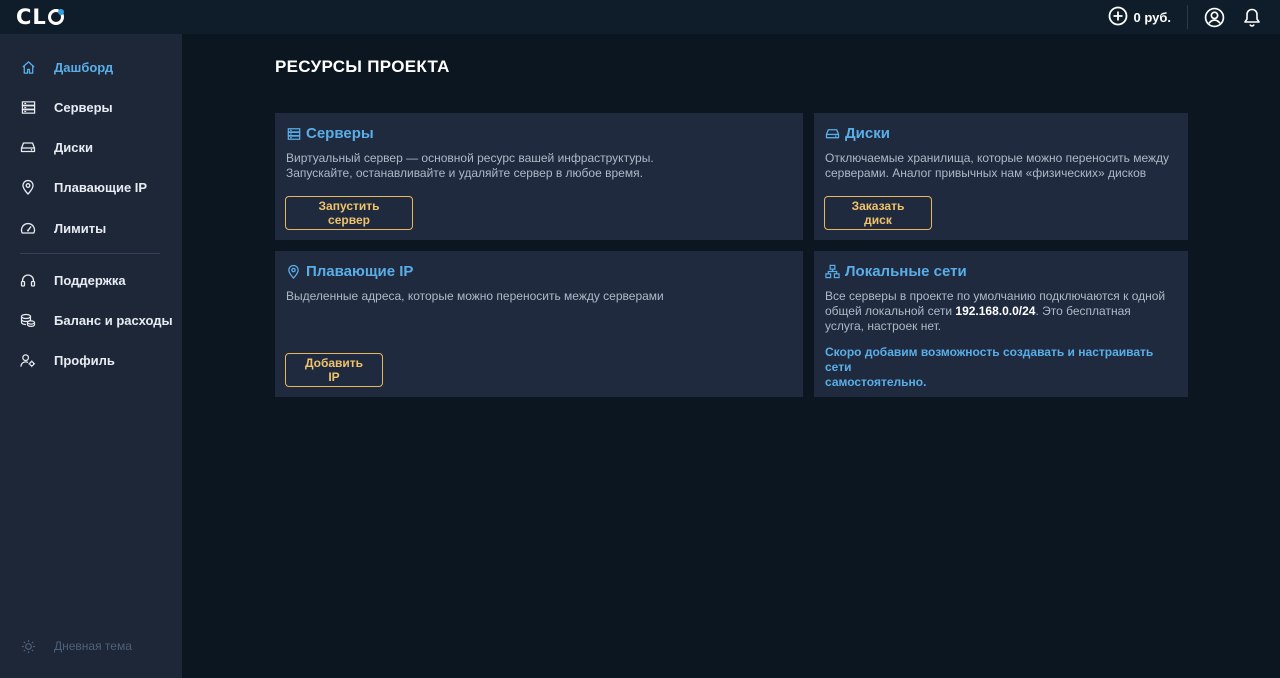  Describe the element at coordinates (360, 271) in the screenshot. I see `card-title-text: Плавающие IP` at that location.